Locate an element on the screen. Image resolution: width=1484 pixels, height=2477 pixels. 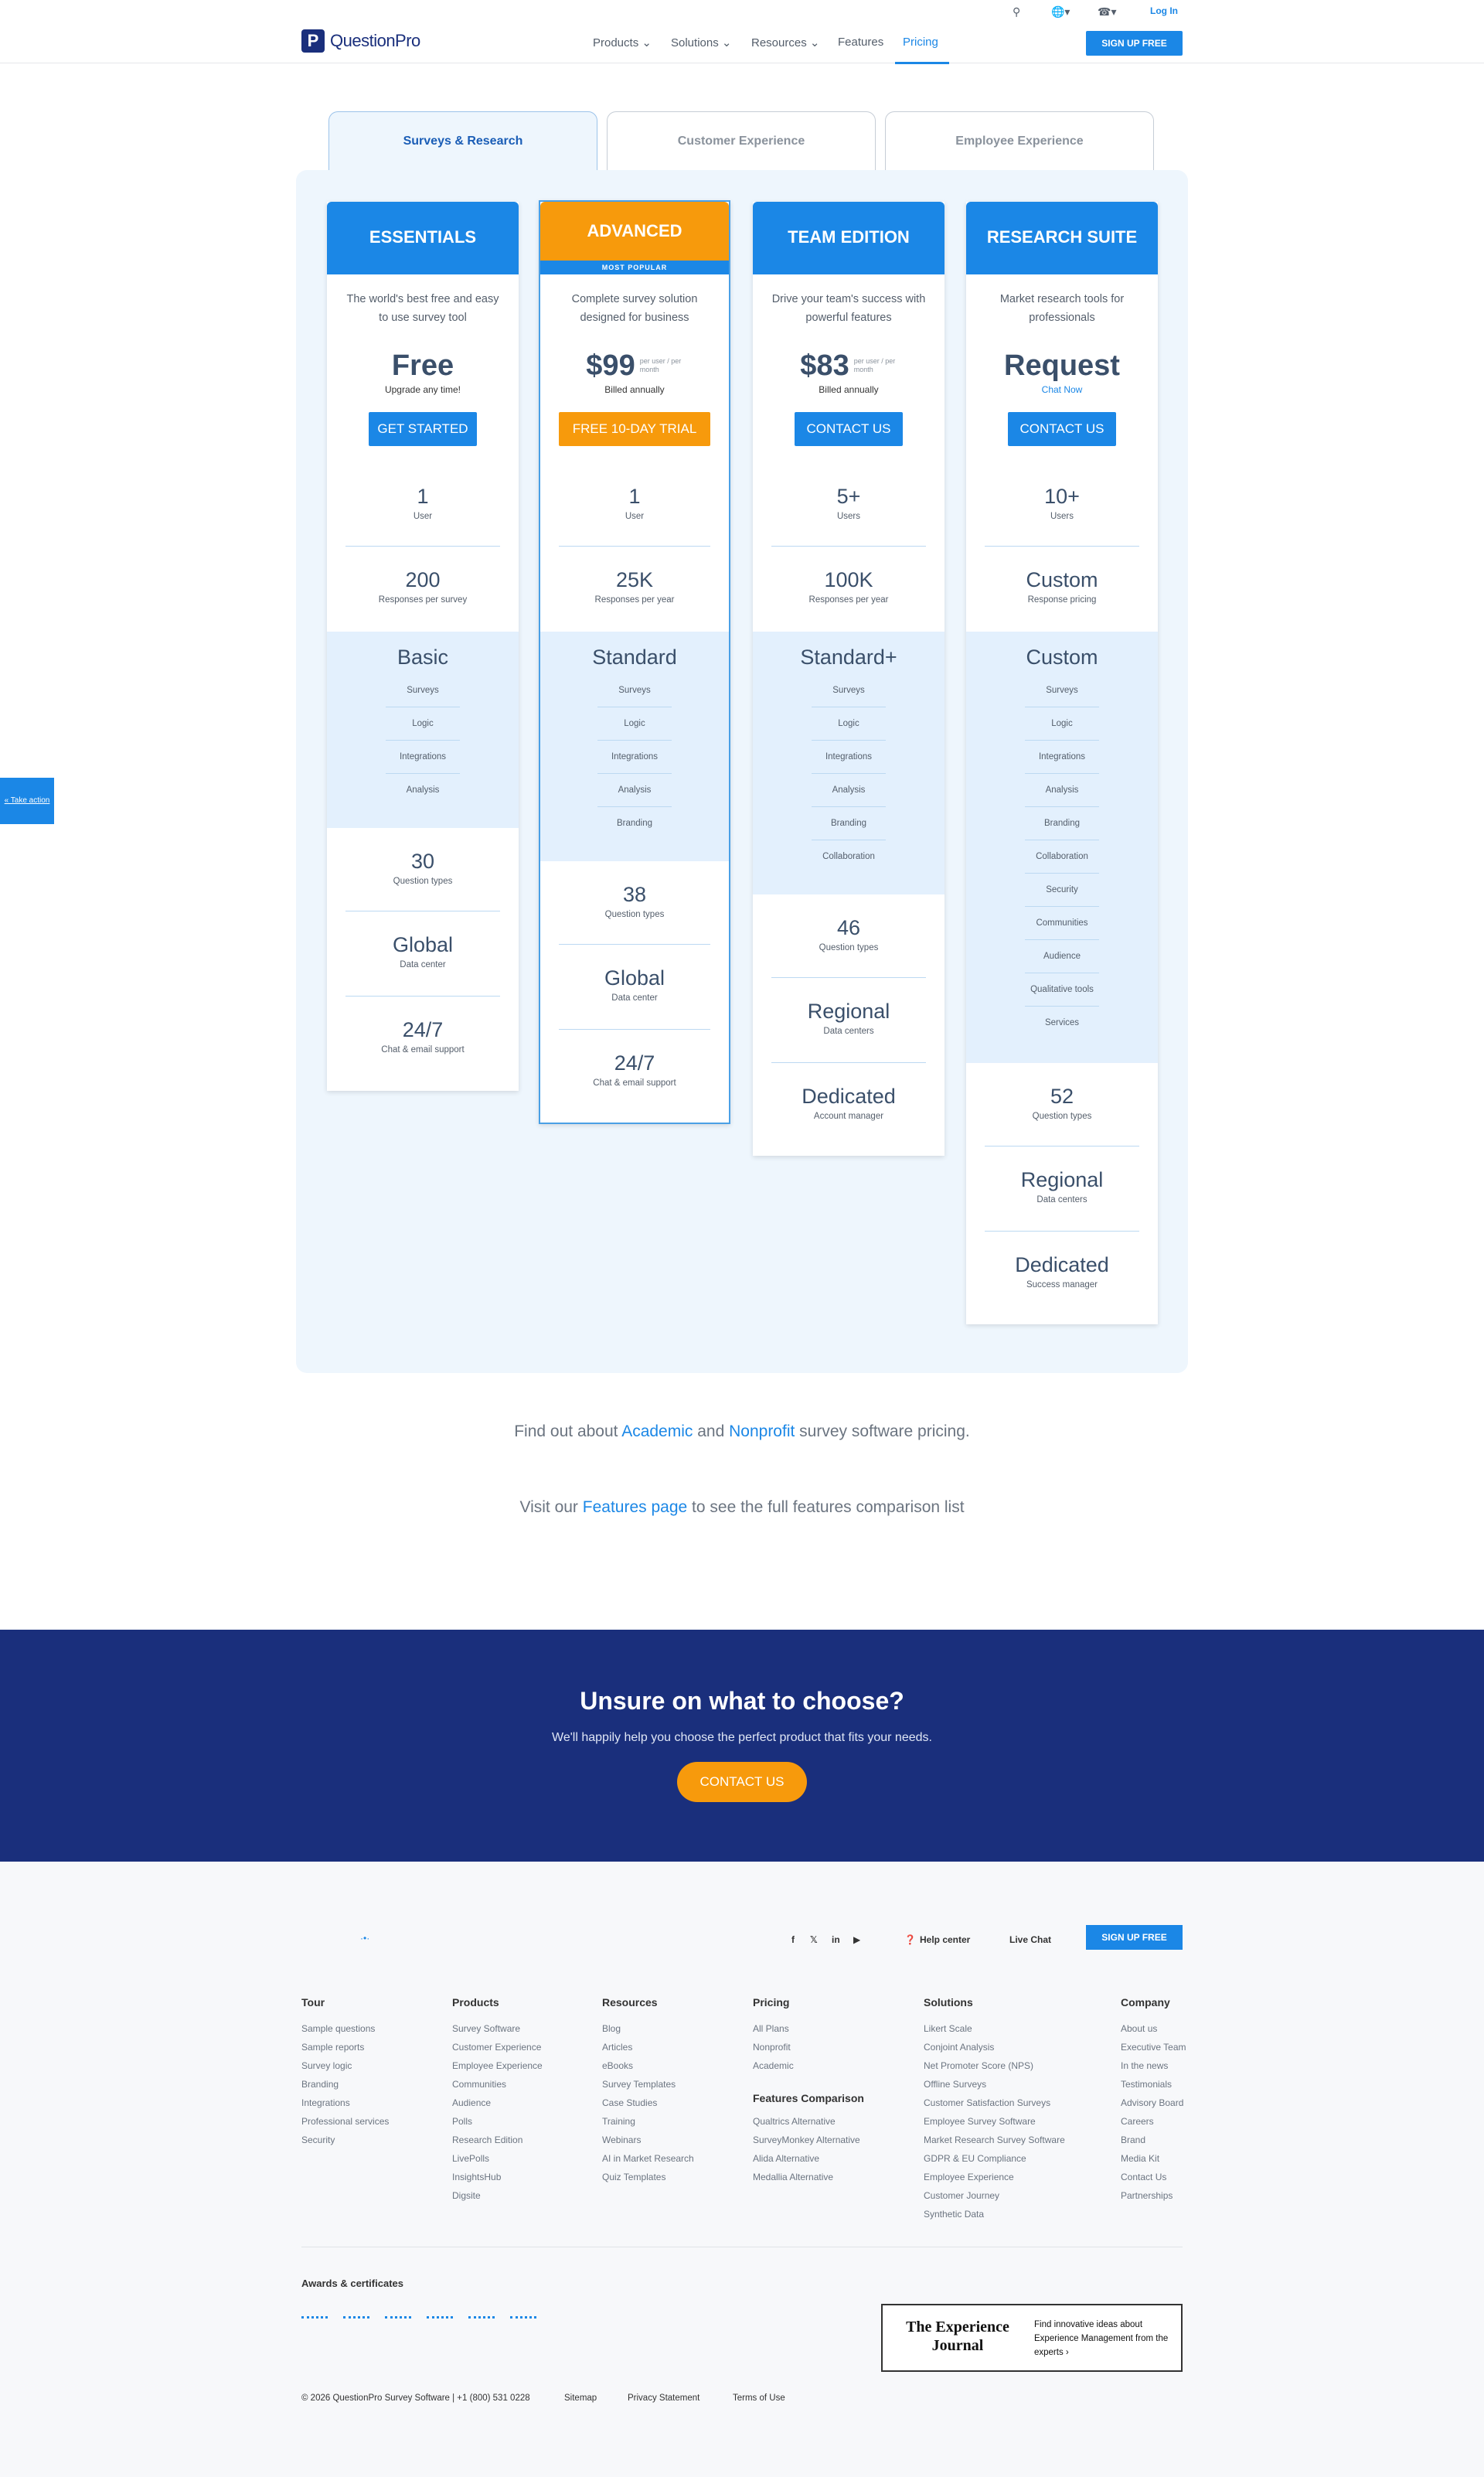
feature-item: Logic is located at coordinates (634, 724).